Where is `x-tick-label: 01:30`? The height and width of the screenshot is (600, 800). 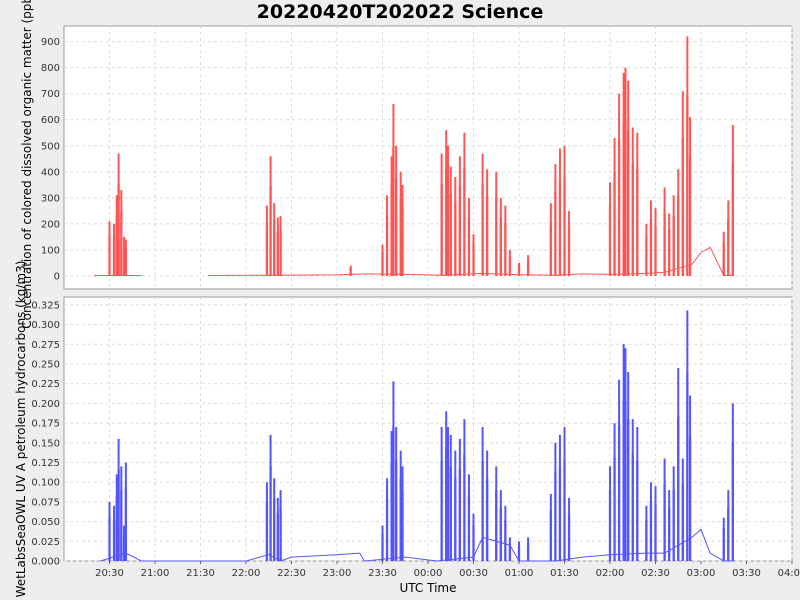
x-tick-label: 01:30 is located at coordinates (564, 573).